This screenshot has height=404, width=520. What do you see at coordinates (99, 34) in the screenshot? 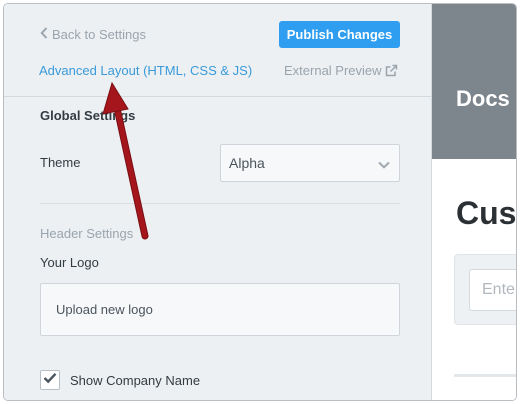
I see `back-link-label: Back to Settings` at bounding box center [99, 34].